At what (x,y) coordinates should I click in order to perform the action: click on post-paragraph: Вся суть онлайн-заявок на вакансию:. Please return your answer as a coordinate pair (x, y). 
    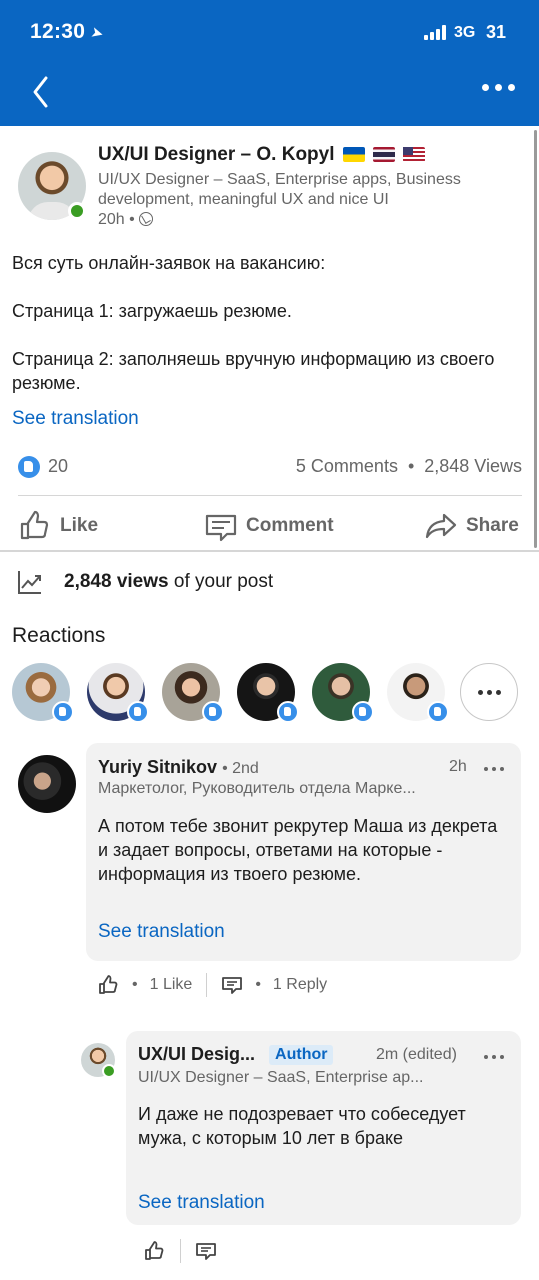
    Looking at the image, I should click on (169, 263).